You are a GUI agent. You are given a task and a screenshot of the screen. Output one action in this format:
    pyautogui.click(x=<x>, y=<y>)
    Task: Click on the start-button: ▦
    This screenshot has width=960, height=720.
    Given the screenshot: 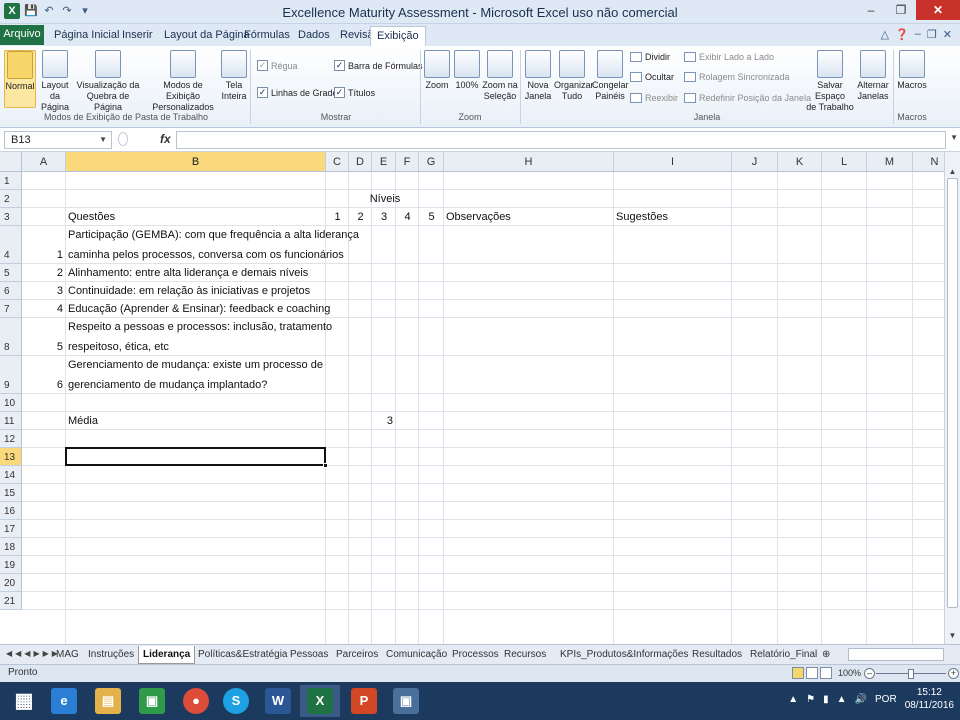 What is the action you would take?
    pyautogui.click(x=24, y=701)
    